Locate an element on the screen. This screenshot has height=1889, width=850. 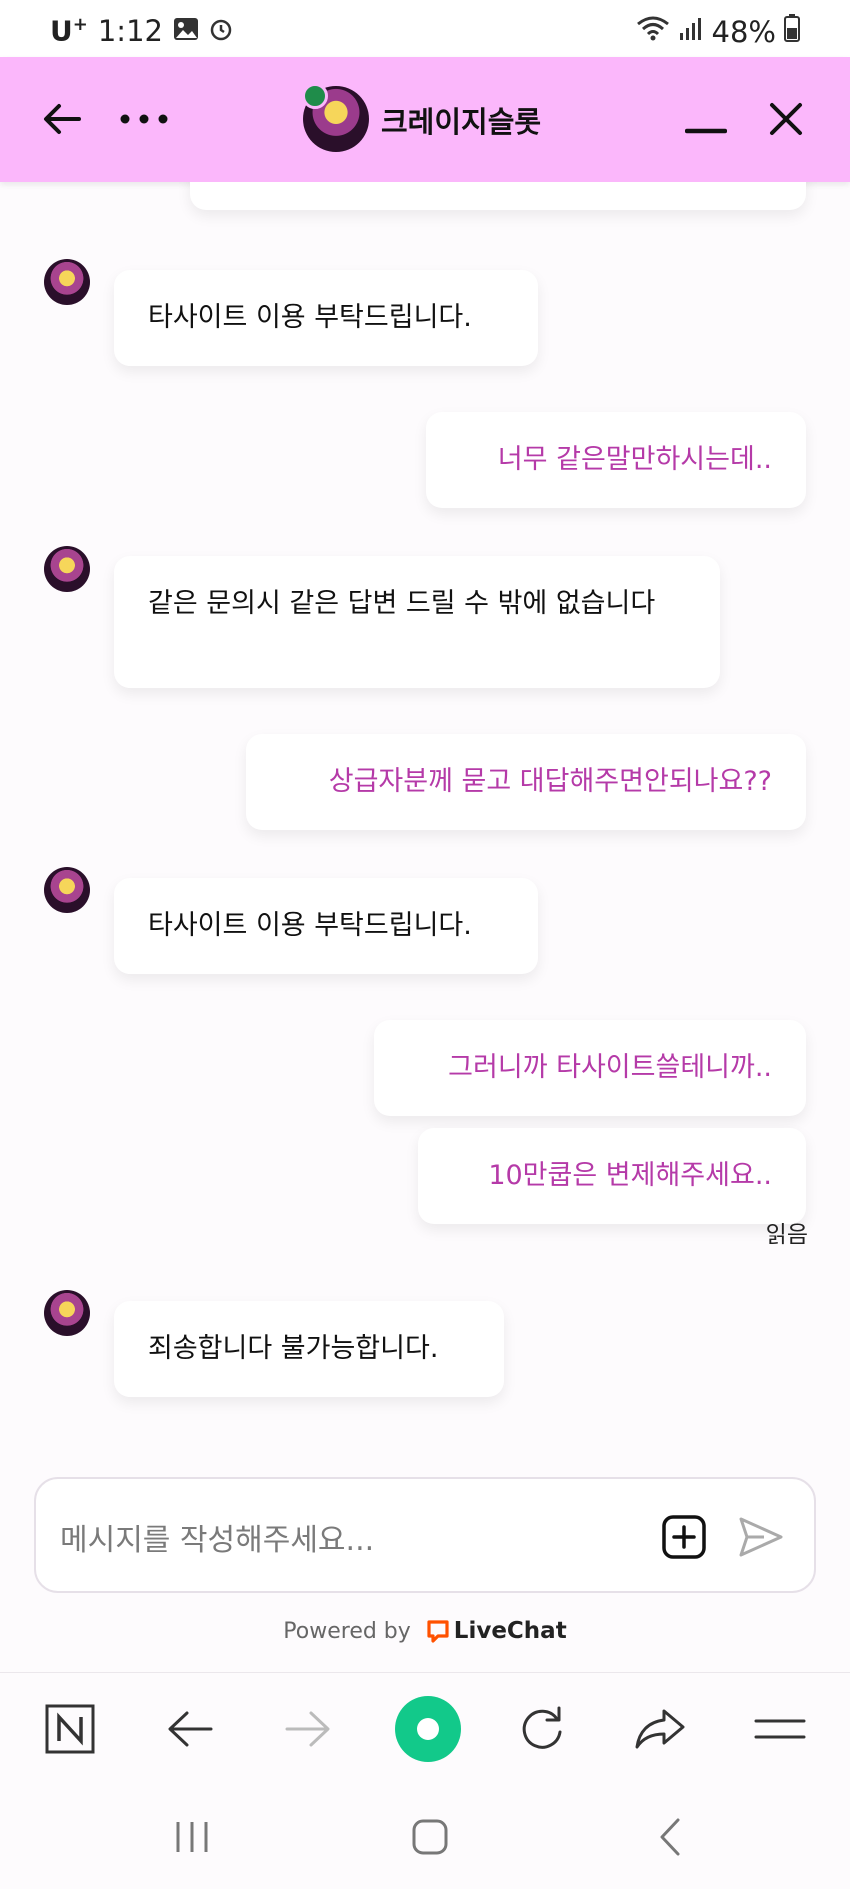
browser-green-dot-button is located at coordinates (428, 1729).